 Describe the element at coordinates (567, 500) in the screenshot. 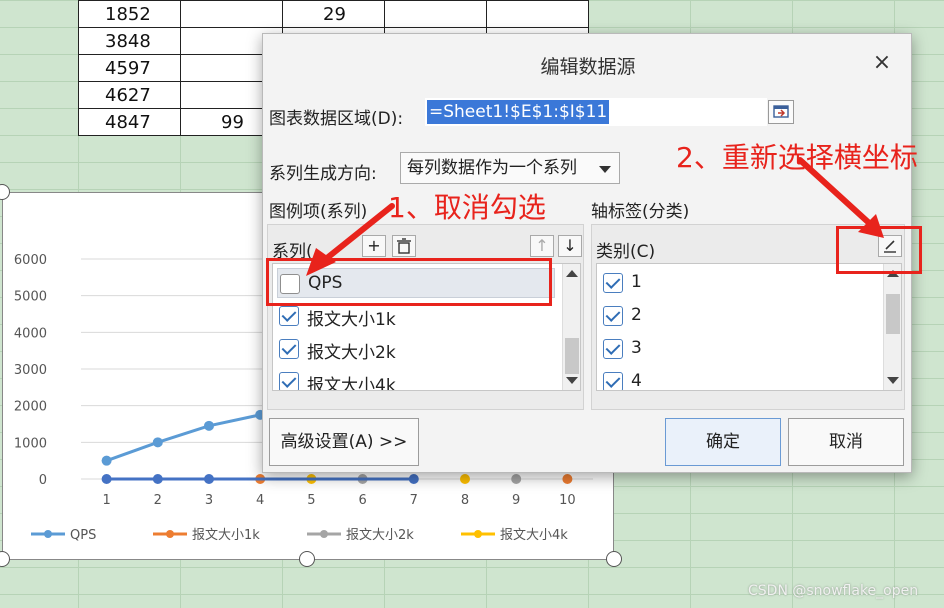

I see `x-tick-label: 10` at that location.